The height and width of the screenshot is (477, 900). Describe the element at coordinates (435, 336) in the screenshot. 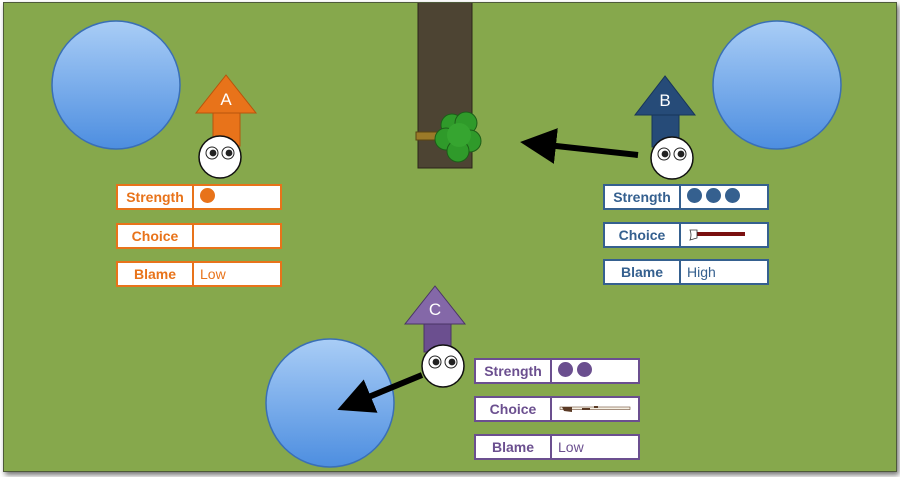

I see `character-c: C` at that location.